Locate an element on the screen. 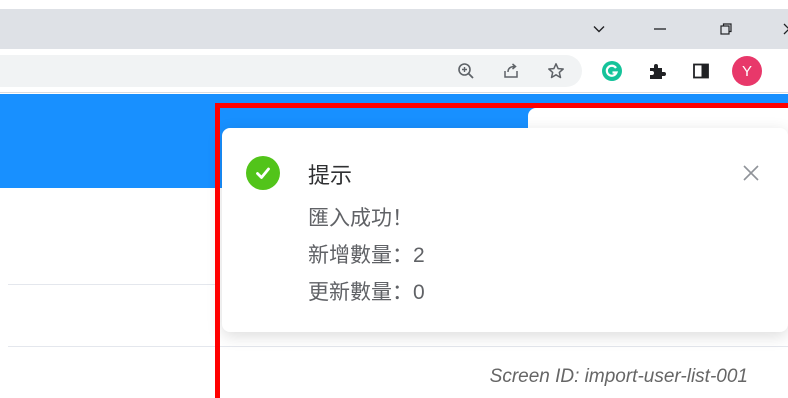 The image size is (788, 398). bookmark-button is located at coordinates (556, 71).